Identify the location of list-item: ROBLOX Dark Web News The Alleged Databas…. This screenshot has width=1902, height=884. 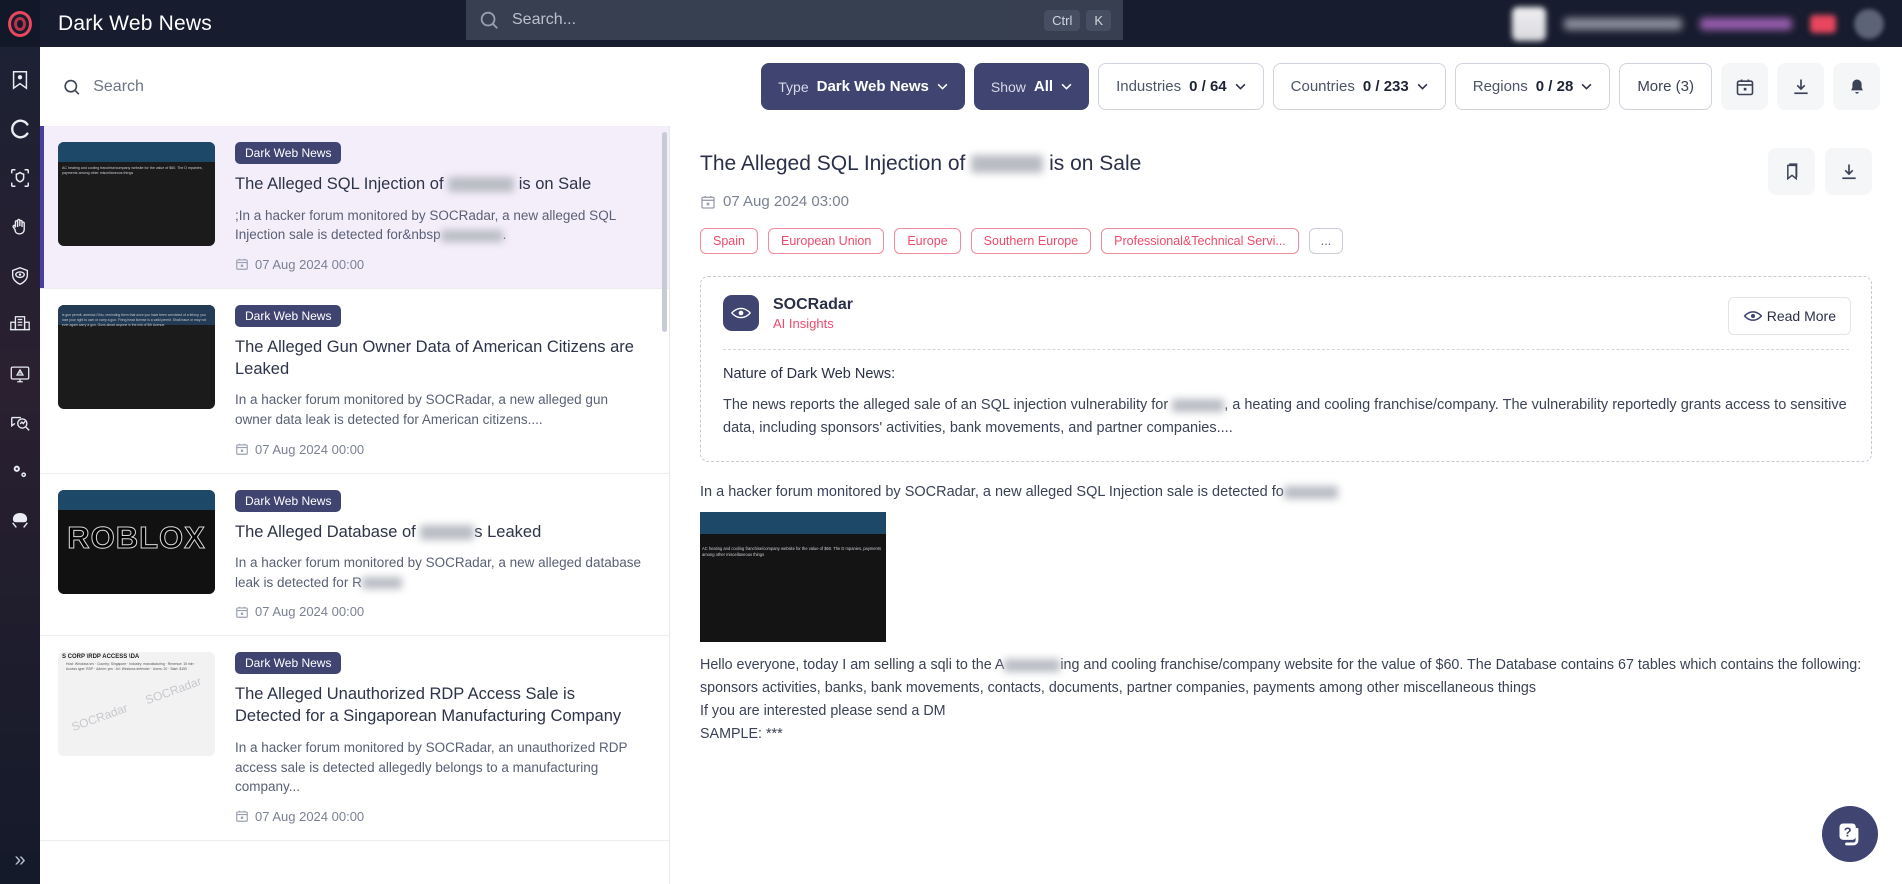
(354, 555).